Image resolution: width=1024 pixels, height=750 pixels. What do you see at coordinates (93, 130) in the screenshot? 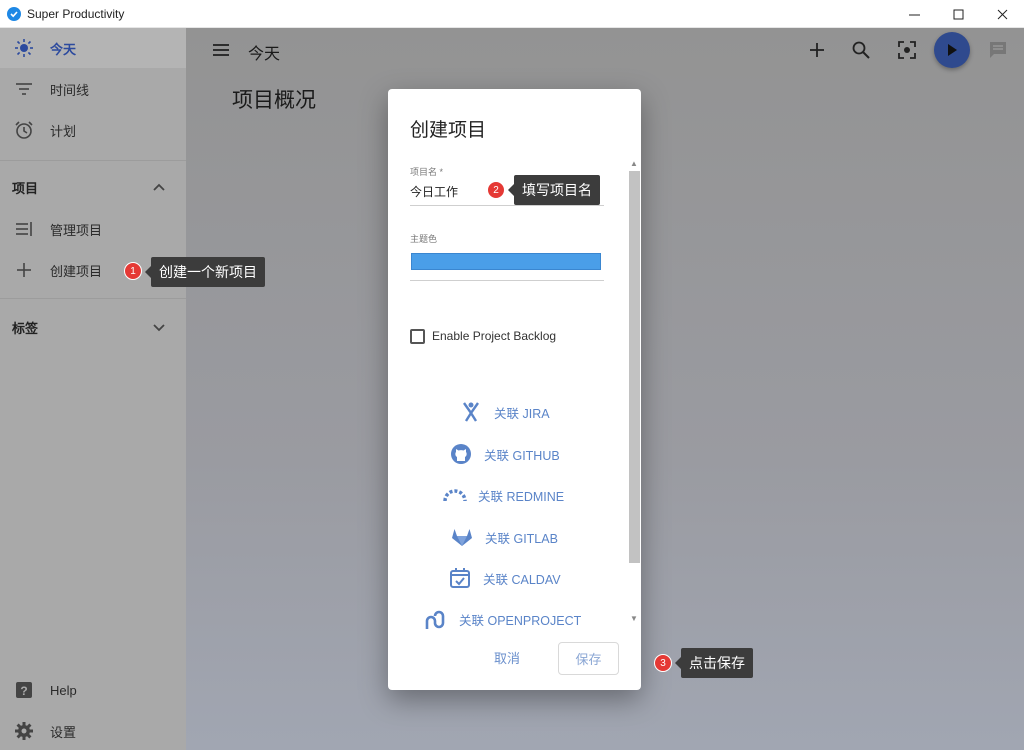
I see `sidebar-item-plan: 计划` at bounding box center [93, 130].